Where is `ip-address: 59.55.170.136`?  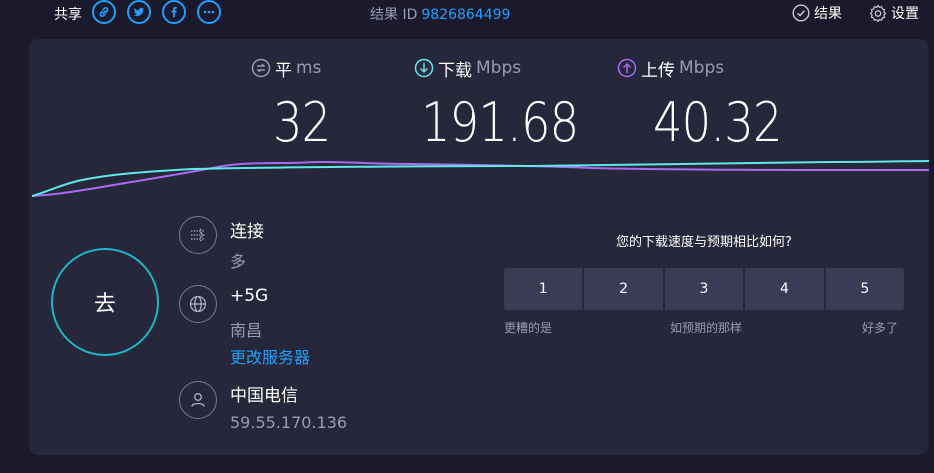
ip-address: 59.55.170.136 is located at coordinates (289, 422).